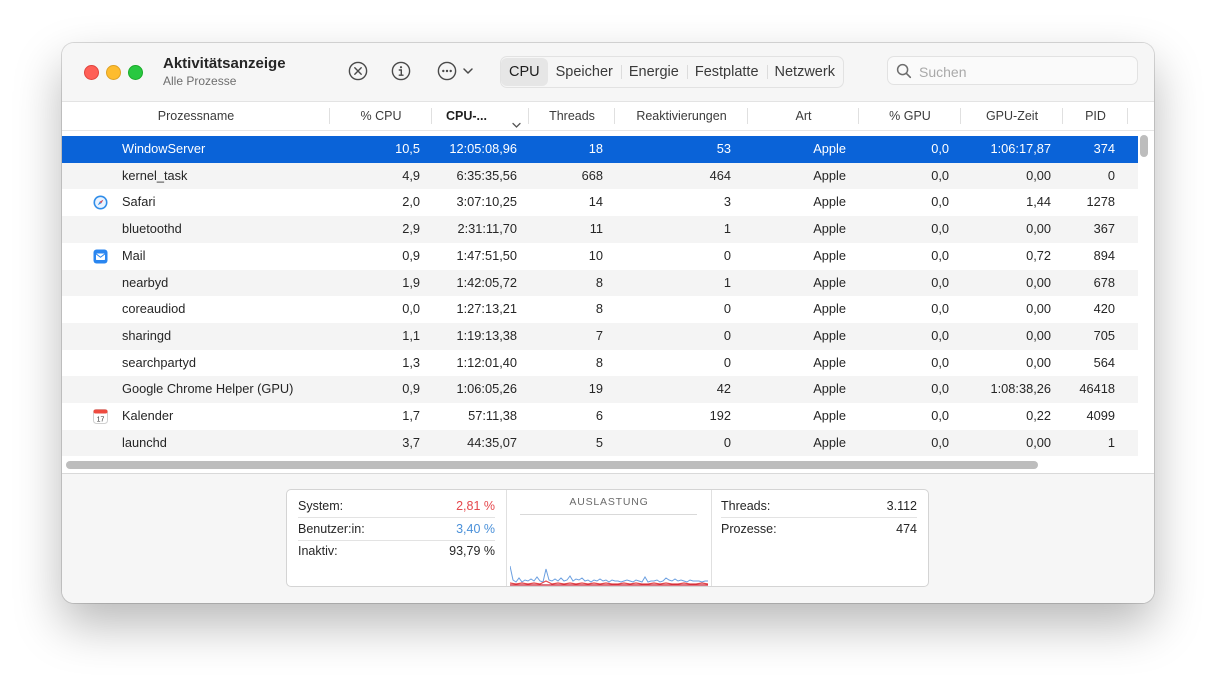  I want to click on vertical-scrollbar, so click(1144, 146).